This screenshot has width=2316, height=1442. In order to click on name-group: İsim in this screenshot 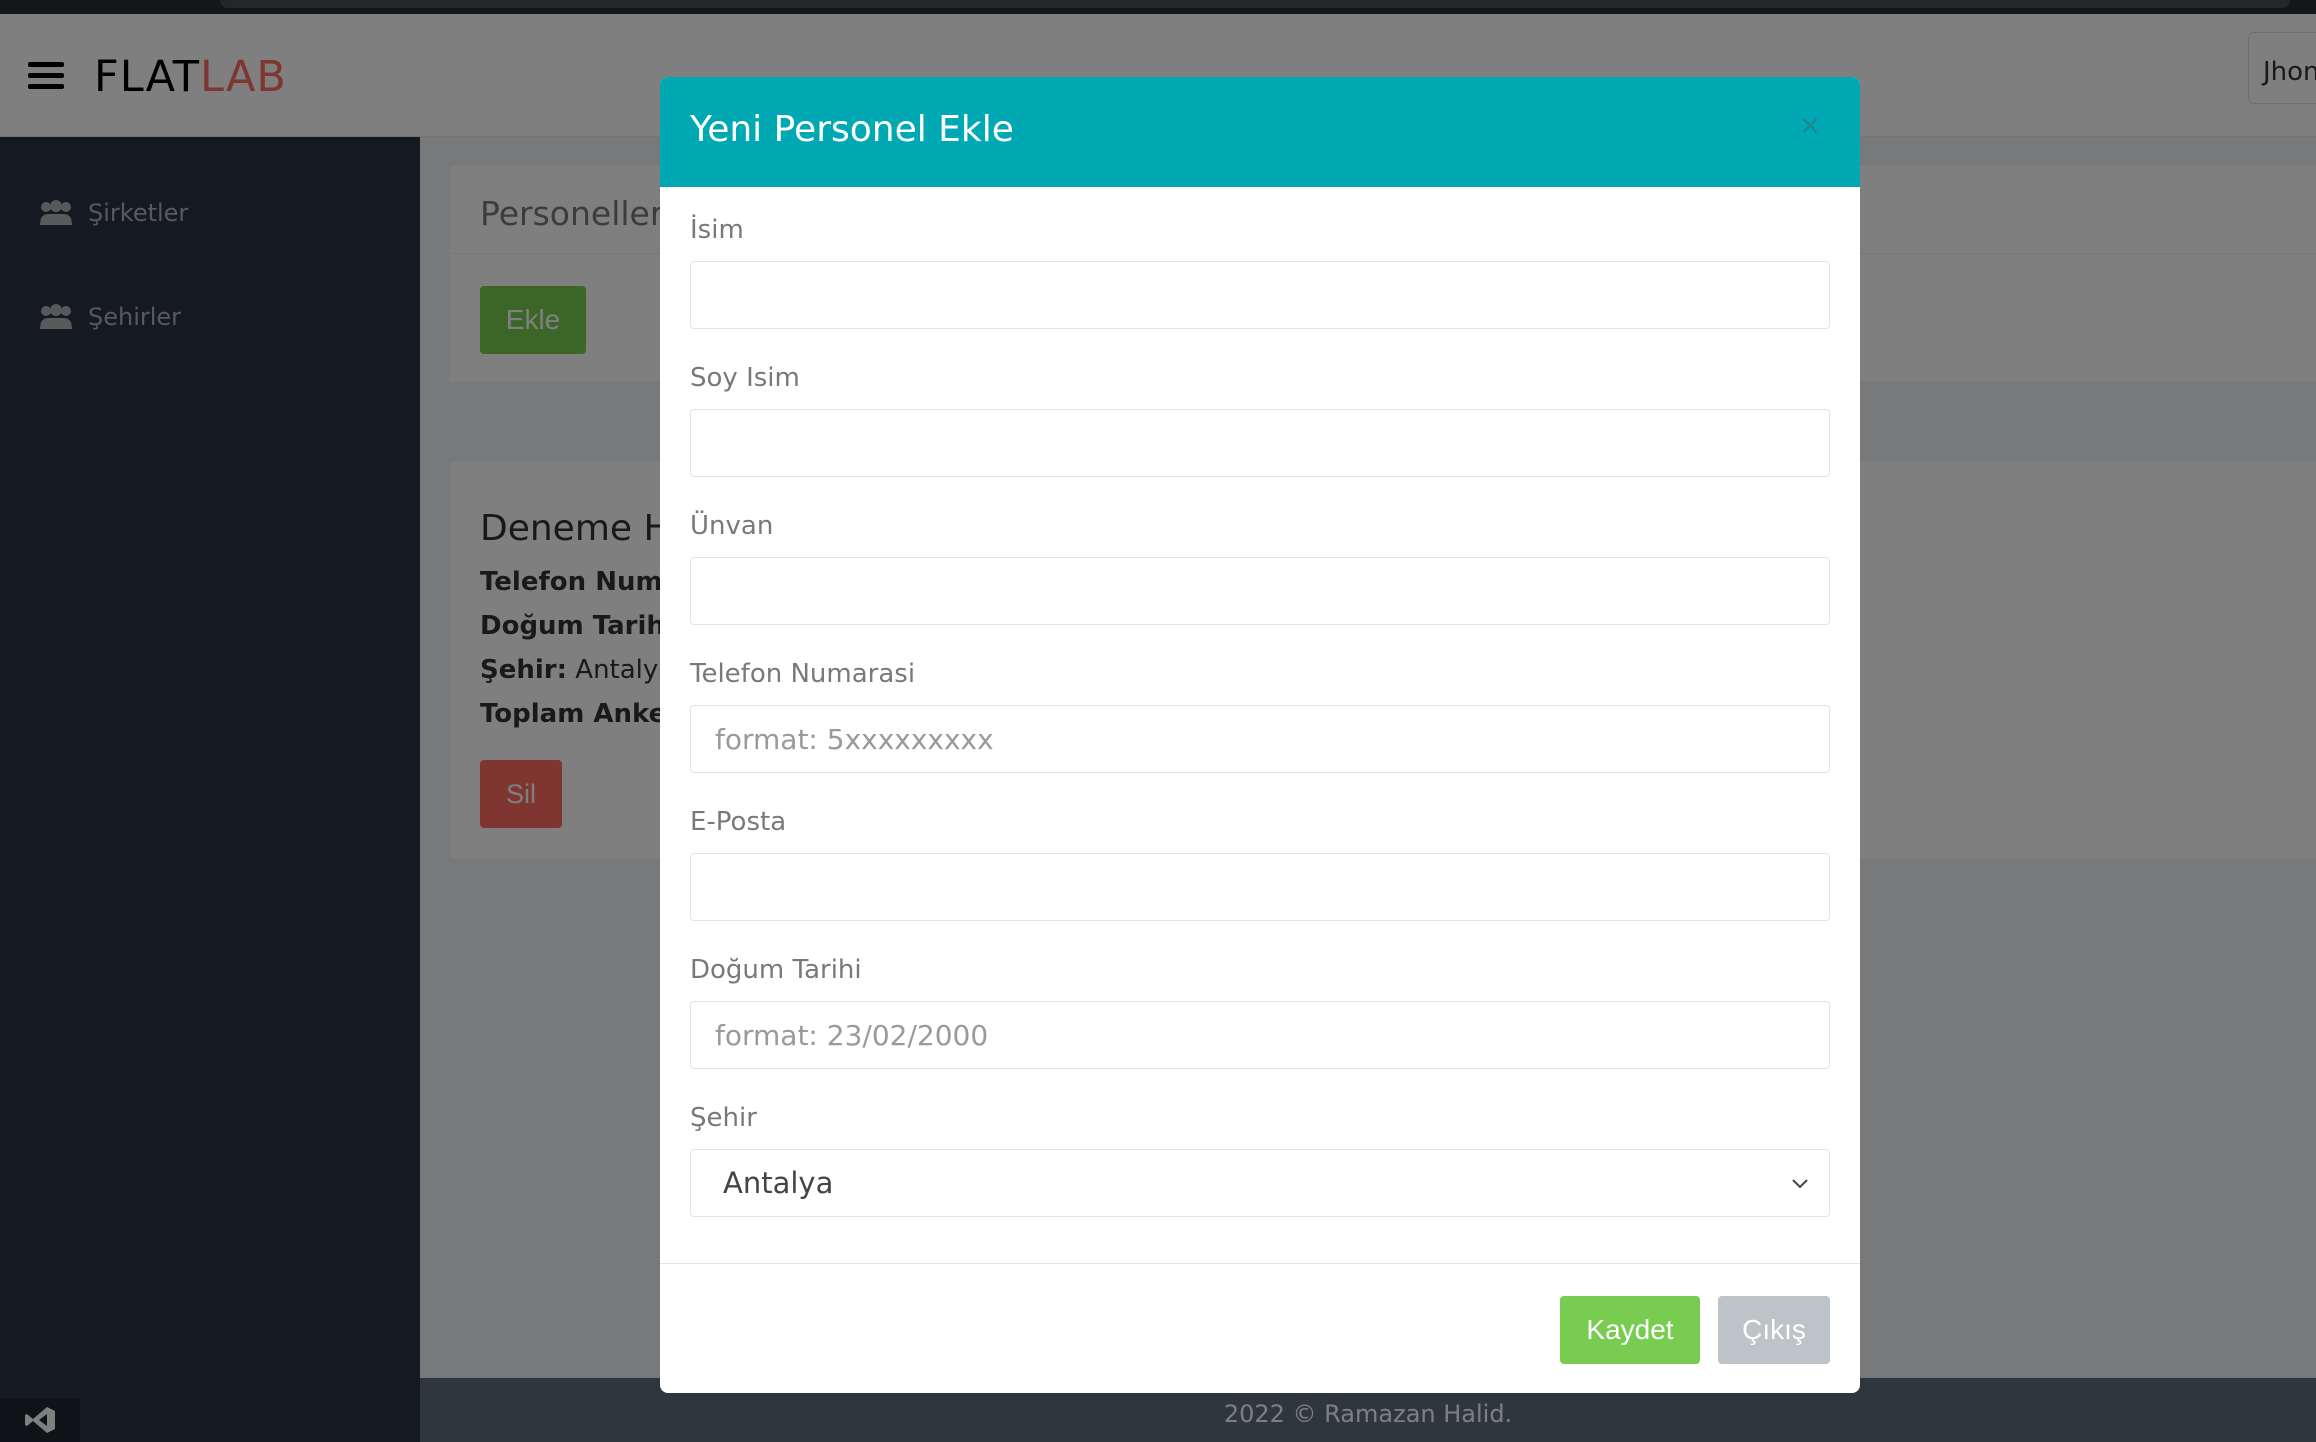, I will do `click(1260, 272)`.